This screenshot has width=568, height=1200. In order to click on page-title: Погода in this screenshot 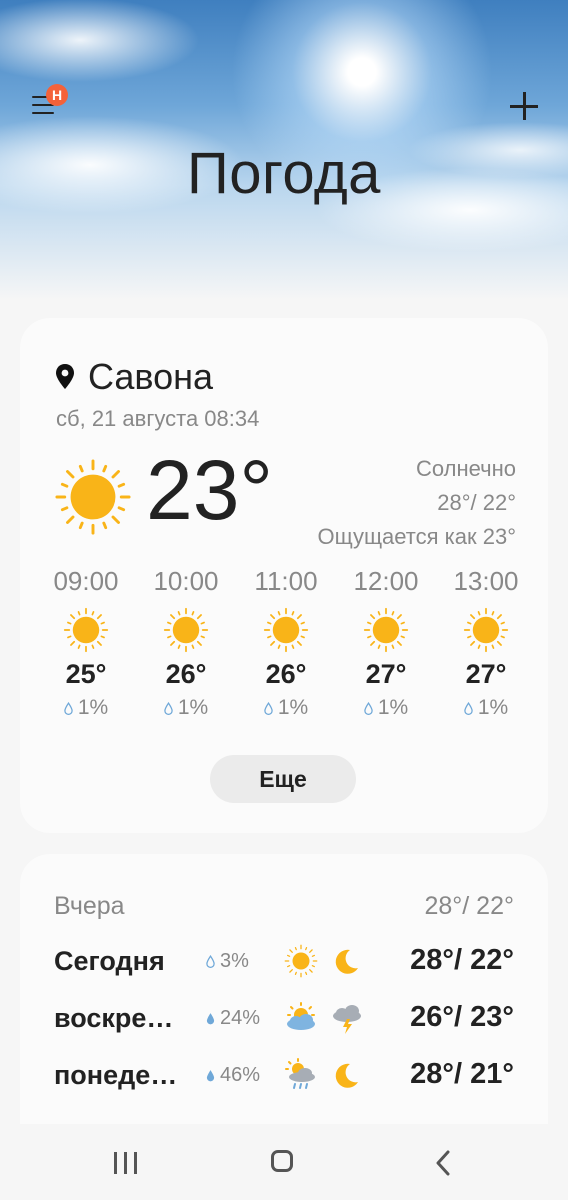, I will do `click(284, 173)`.